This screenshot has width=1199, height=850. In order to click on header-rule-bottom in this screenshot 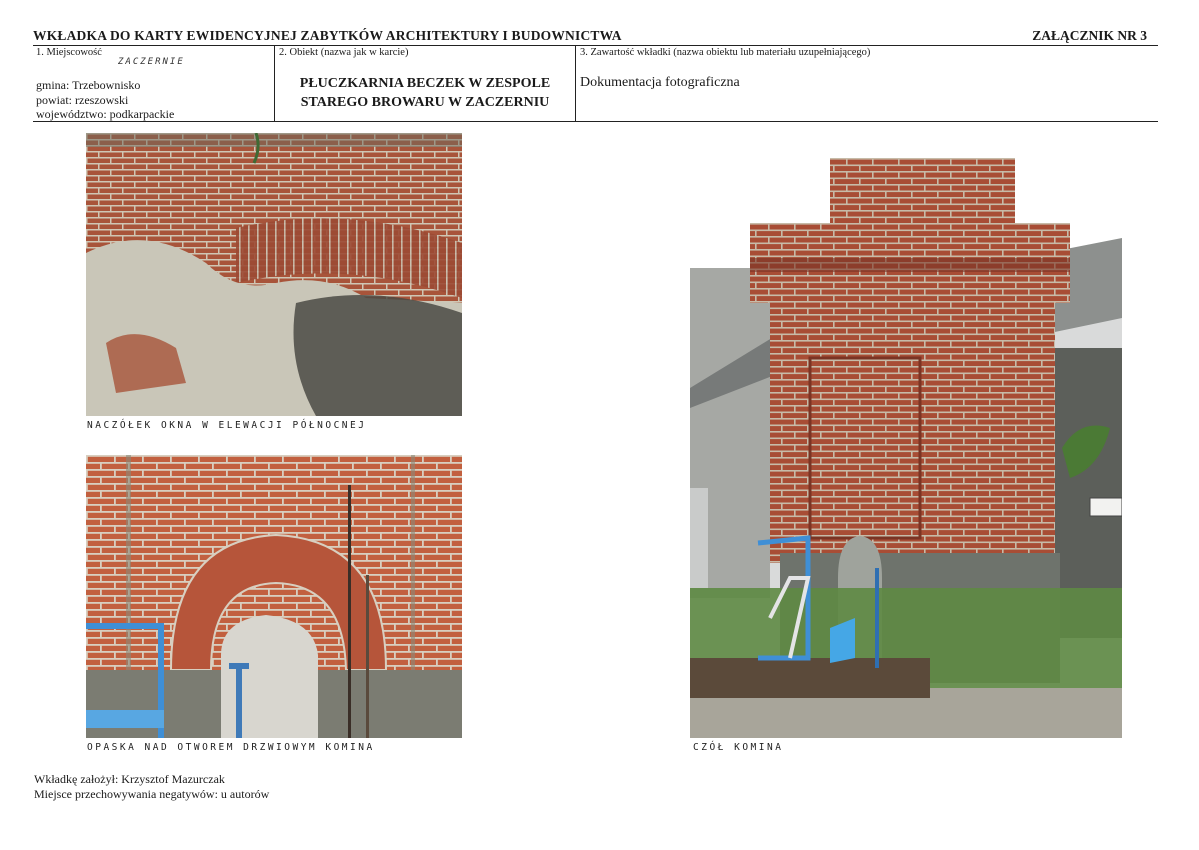, I will do `click(595, 121)`.